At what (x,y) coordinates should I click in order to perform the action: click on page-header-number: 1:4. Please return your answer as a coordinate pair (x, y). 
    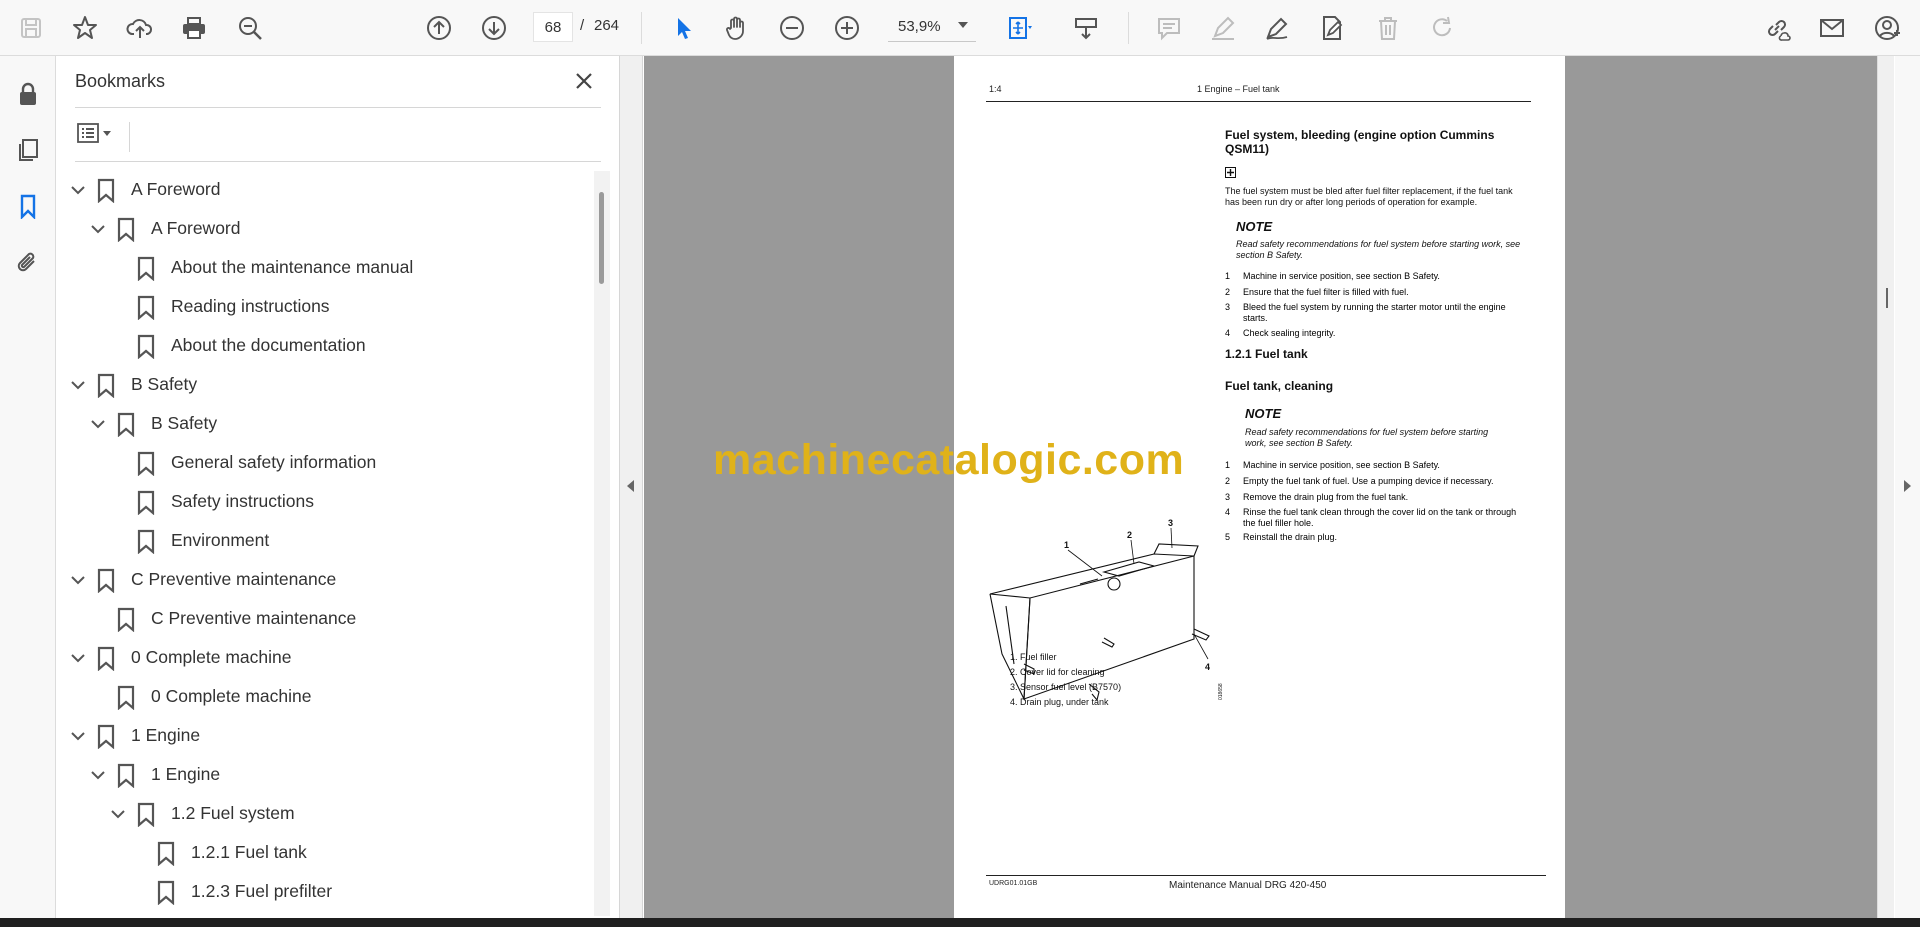
    Looking at the image, I should click on (995, 89).